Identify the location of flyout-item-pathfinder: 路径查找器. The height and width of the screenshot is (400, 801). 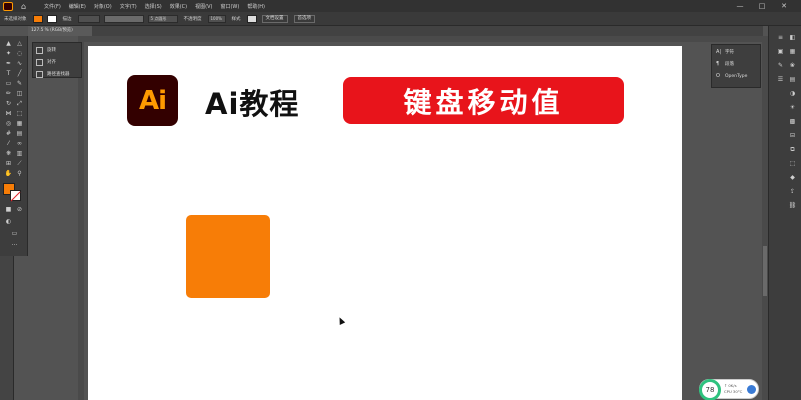
(57, 74).